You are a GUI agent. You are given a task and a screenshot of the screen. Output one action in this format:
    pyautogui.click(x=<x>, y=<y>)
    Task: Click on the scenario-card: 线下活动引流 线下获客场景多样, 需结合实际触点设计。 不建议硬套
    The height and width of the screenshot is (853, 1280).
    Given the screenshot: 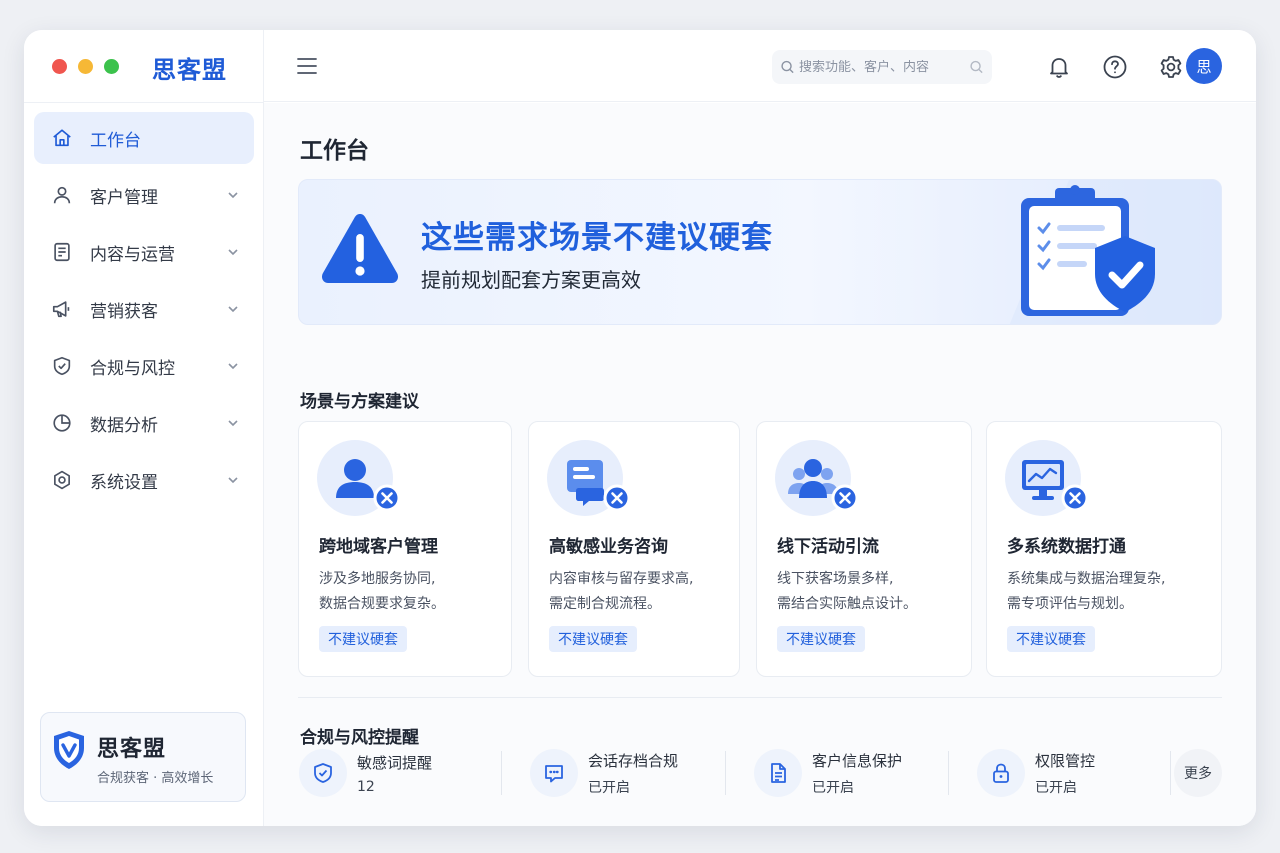 What is the action you would take?
    pyautogui.click(x=864, y=549)
    